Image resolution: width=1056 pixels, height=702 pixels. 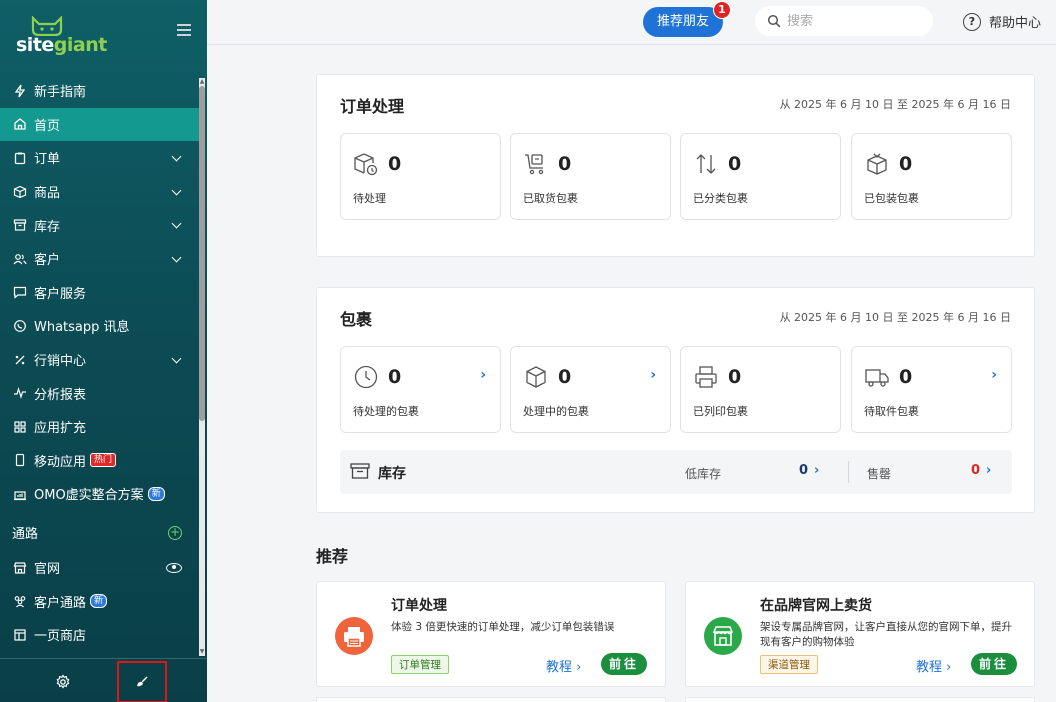 What do you see at coordinates (891, 411) in the screenshot?
I see `card-label: 待取件包裹` at bounding box center [891, 411].